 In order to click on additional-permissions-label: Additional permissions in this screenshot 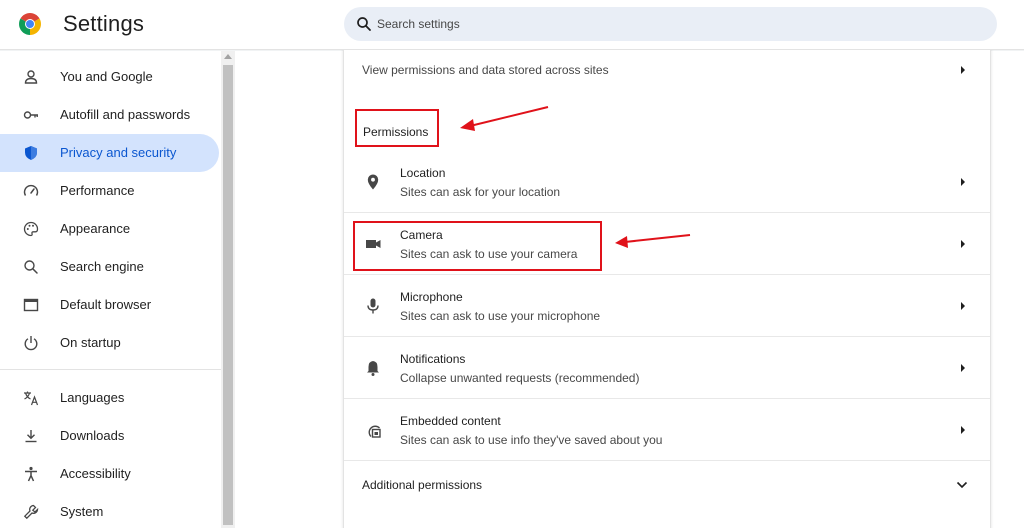, I will do `click(422, 485)`.